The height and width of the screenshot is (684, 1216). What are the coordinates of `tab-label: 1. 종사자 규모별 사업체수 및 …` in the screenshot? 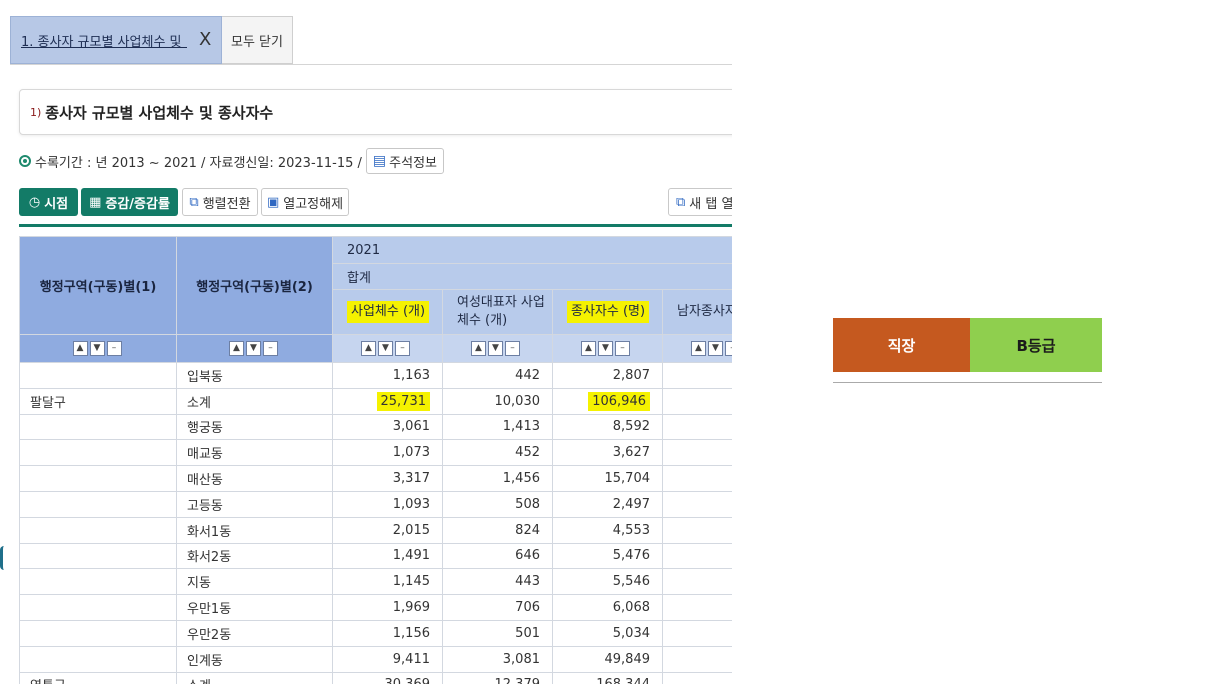 It's located at (104, 42).